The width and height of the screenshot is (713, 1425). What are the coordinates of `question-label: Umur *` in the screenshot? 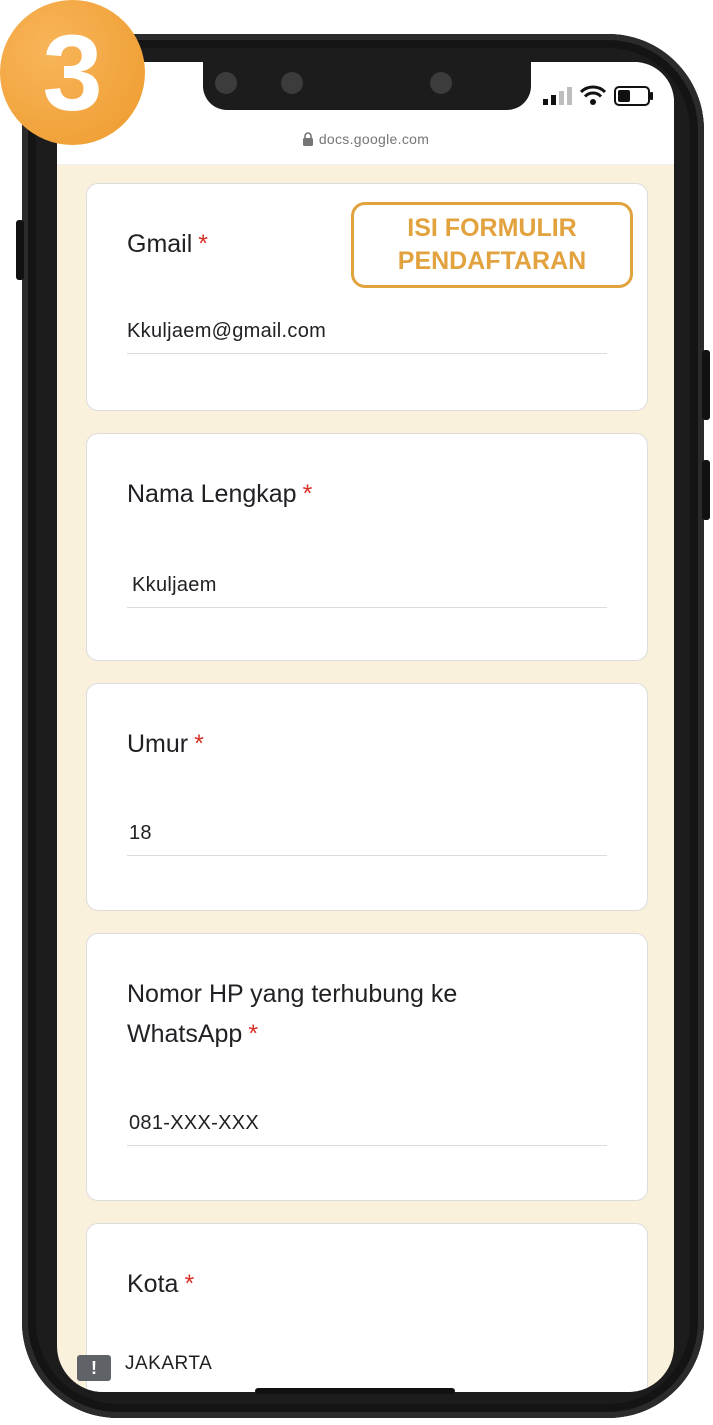 It's located at (165, 744).